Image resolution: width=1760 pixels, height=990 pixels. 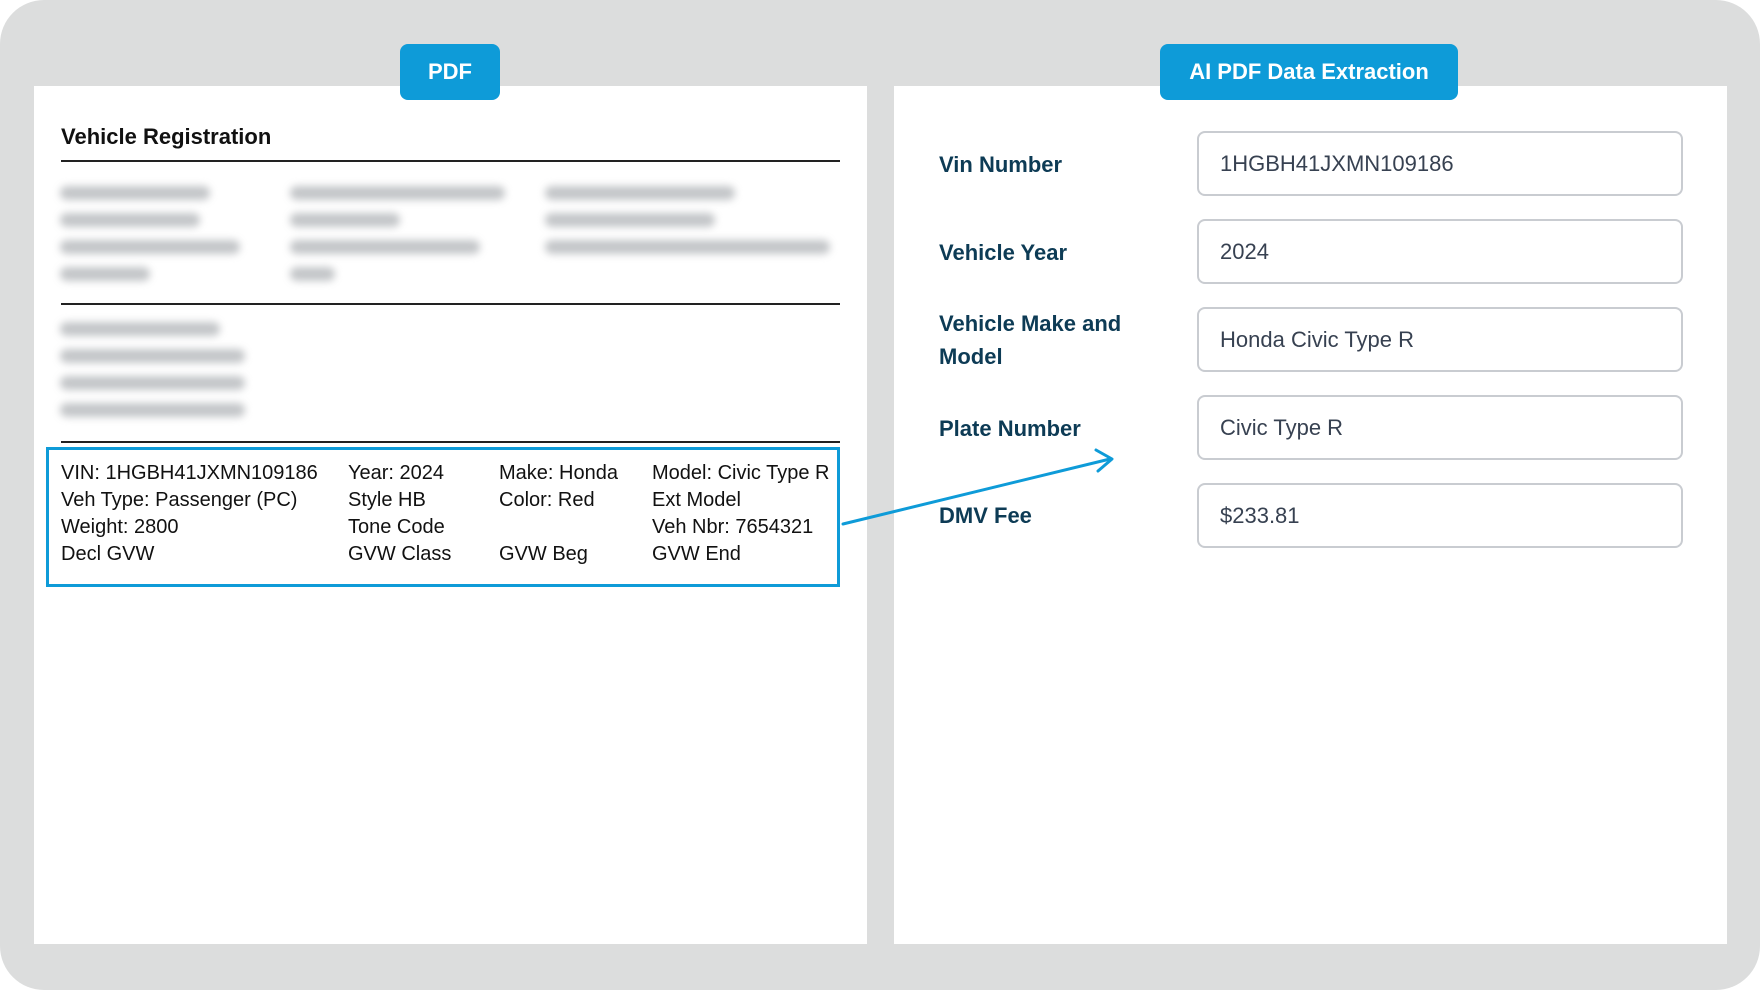 What do you see at coordinates (1440, 251) in the screenshot?
I see `vehicle-year-field: 2024` at bounding box center [1440, 251].